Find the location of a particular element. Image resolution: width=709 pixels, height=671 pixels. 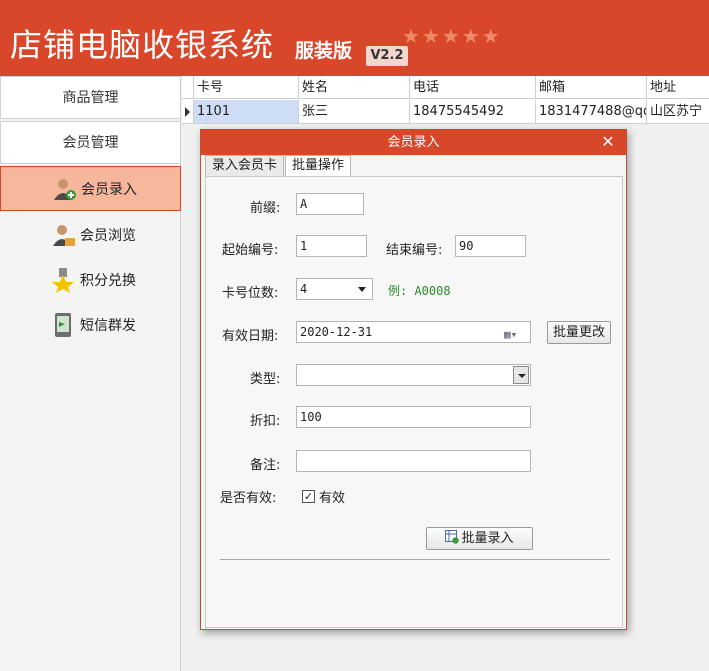

member-browse-icon is located at coordinates (63, 235).